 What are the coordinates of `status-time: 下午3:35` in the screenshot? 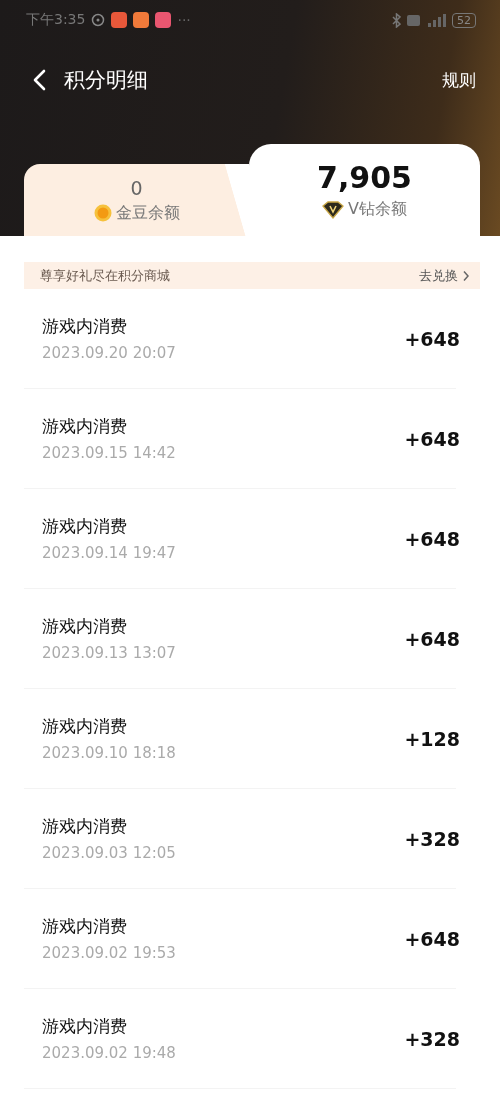 It's located at (56, 20).